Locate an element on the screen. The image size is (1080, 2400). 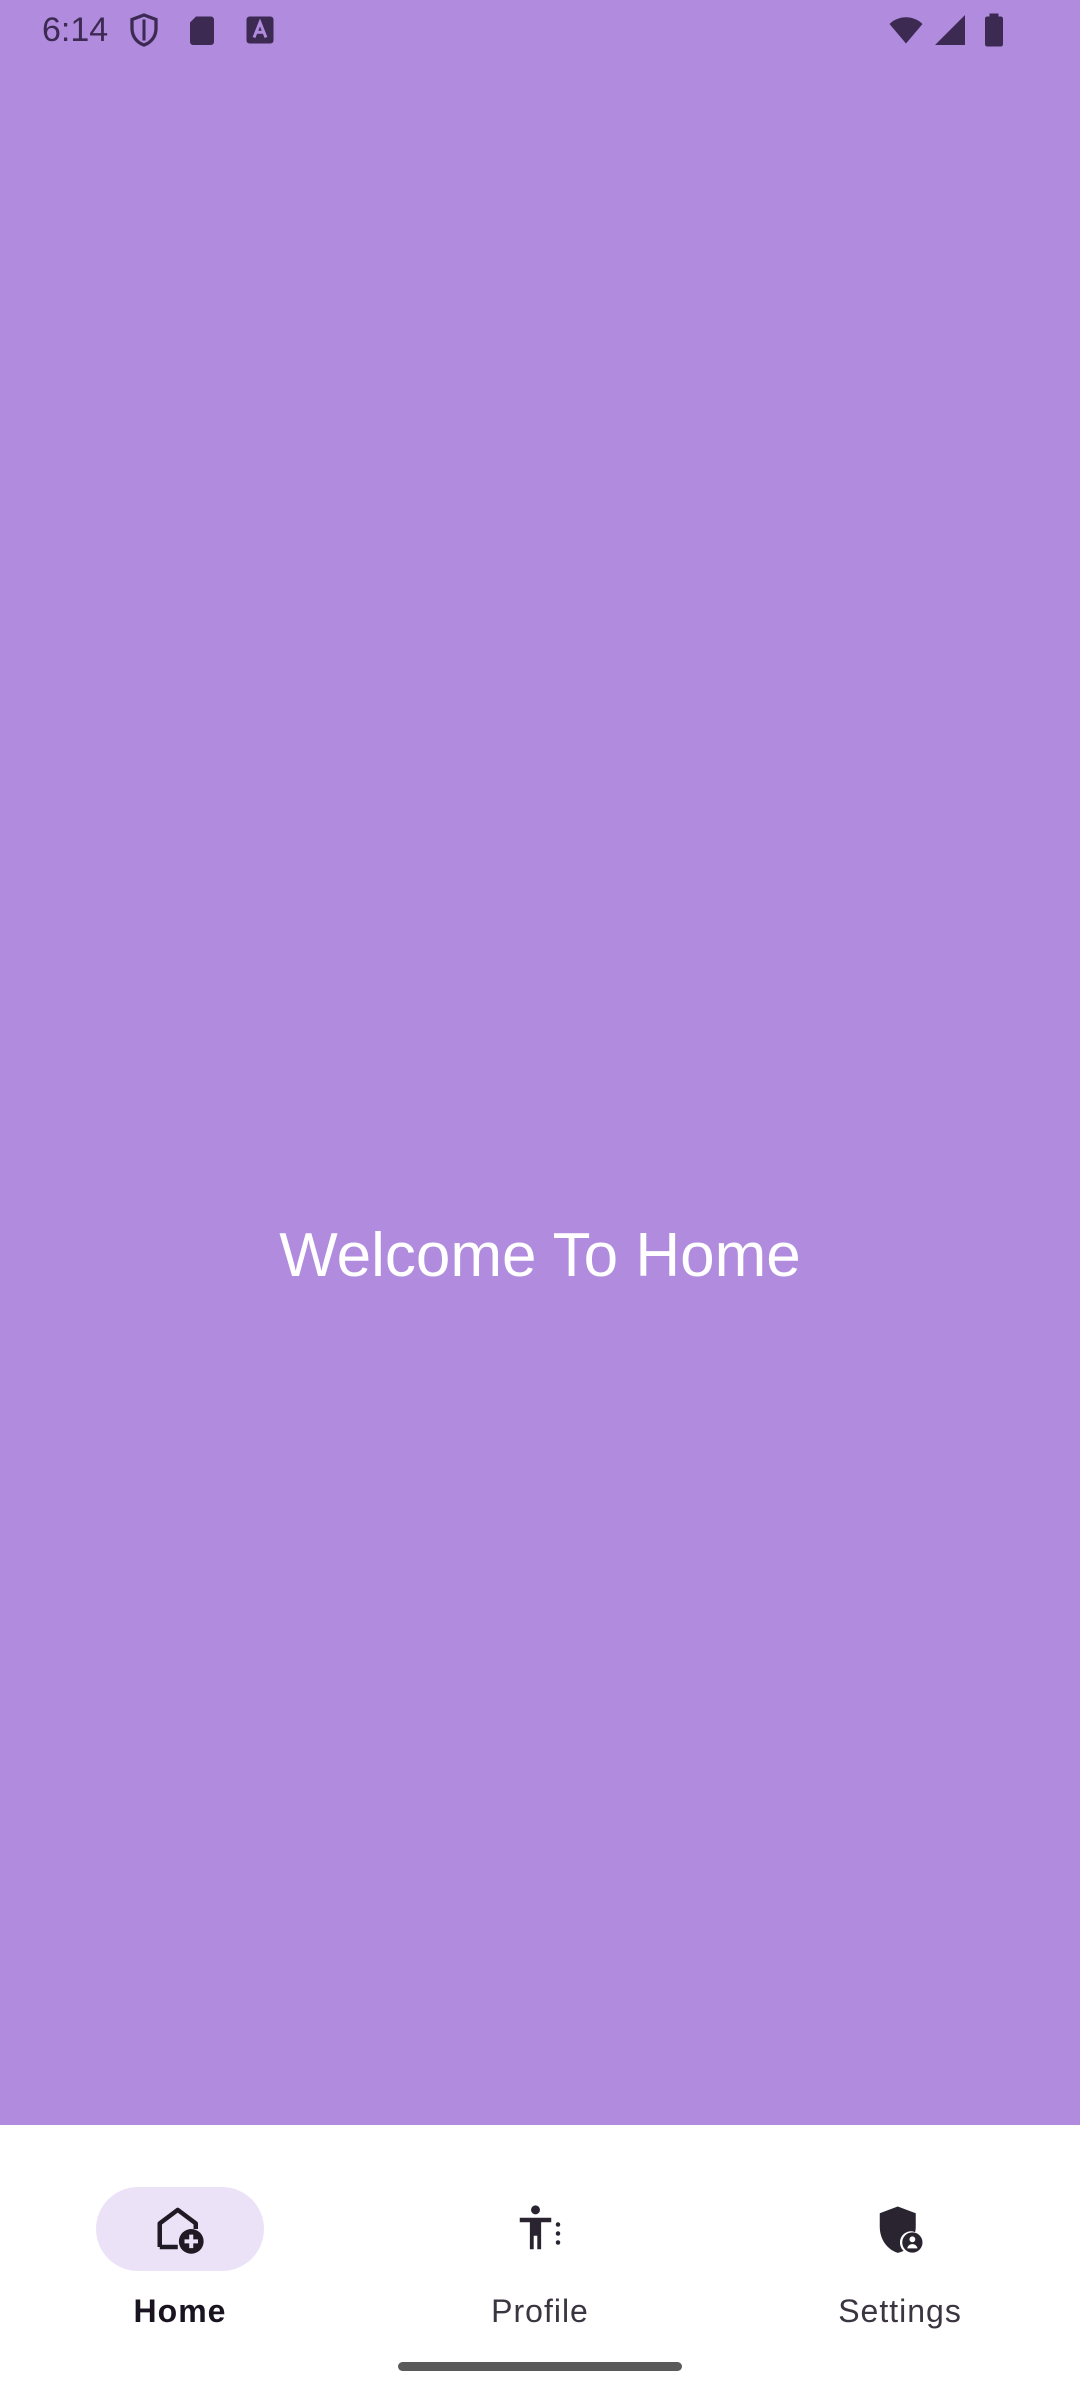
bottom-navigation: Home Profile Settings is located at coordinates (540, 2262).